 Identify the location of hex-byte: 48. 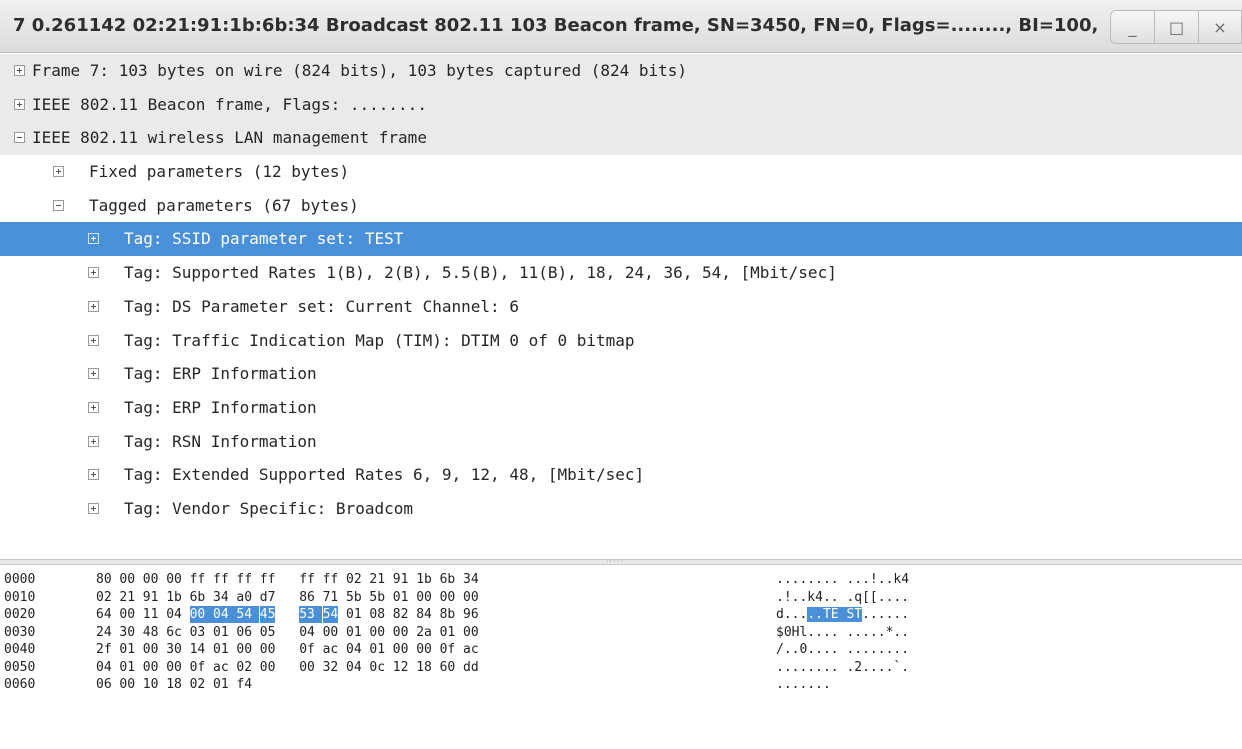
(151, 632).